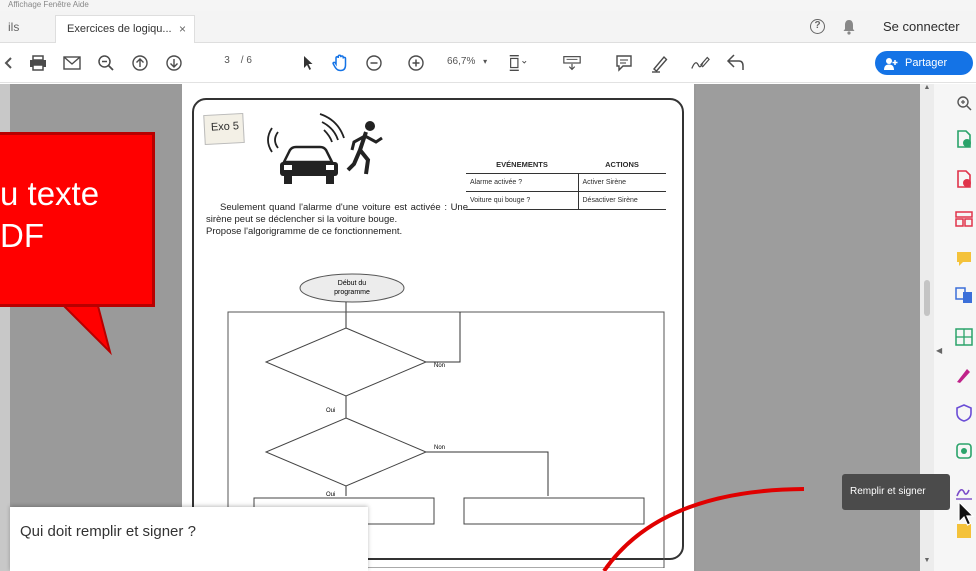  I want to click on notification-bell-icon, so click(849, 27).